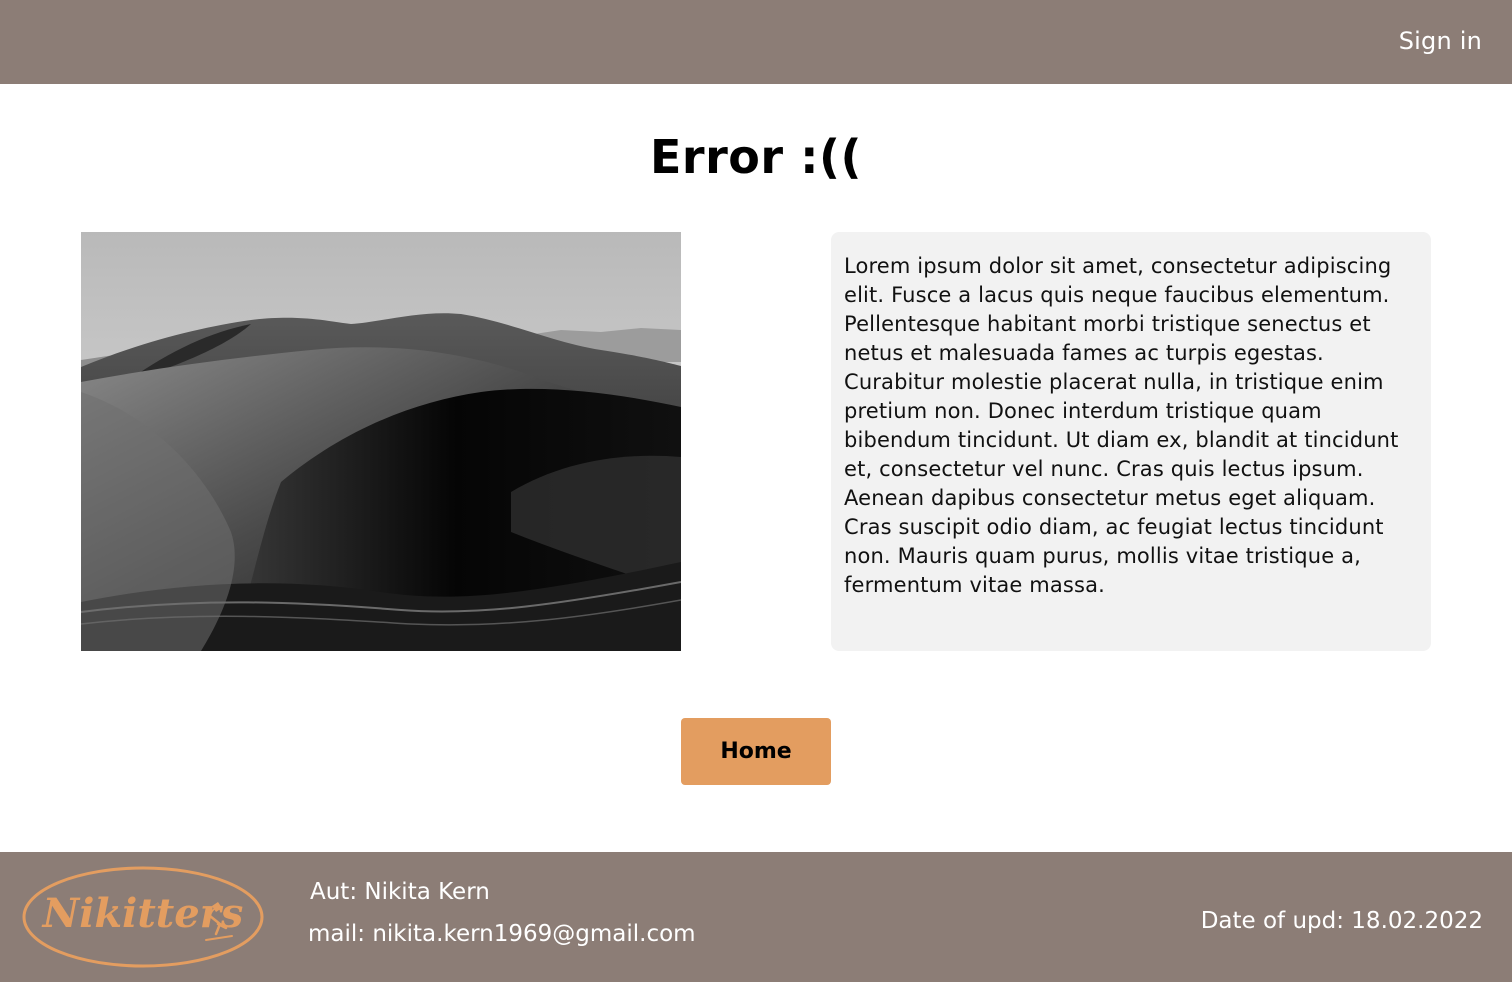 The width and height of the screenshot is (1512, 982). I want to click on sign-in-link: Sign in, so click(1440, 41).